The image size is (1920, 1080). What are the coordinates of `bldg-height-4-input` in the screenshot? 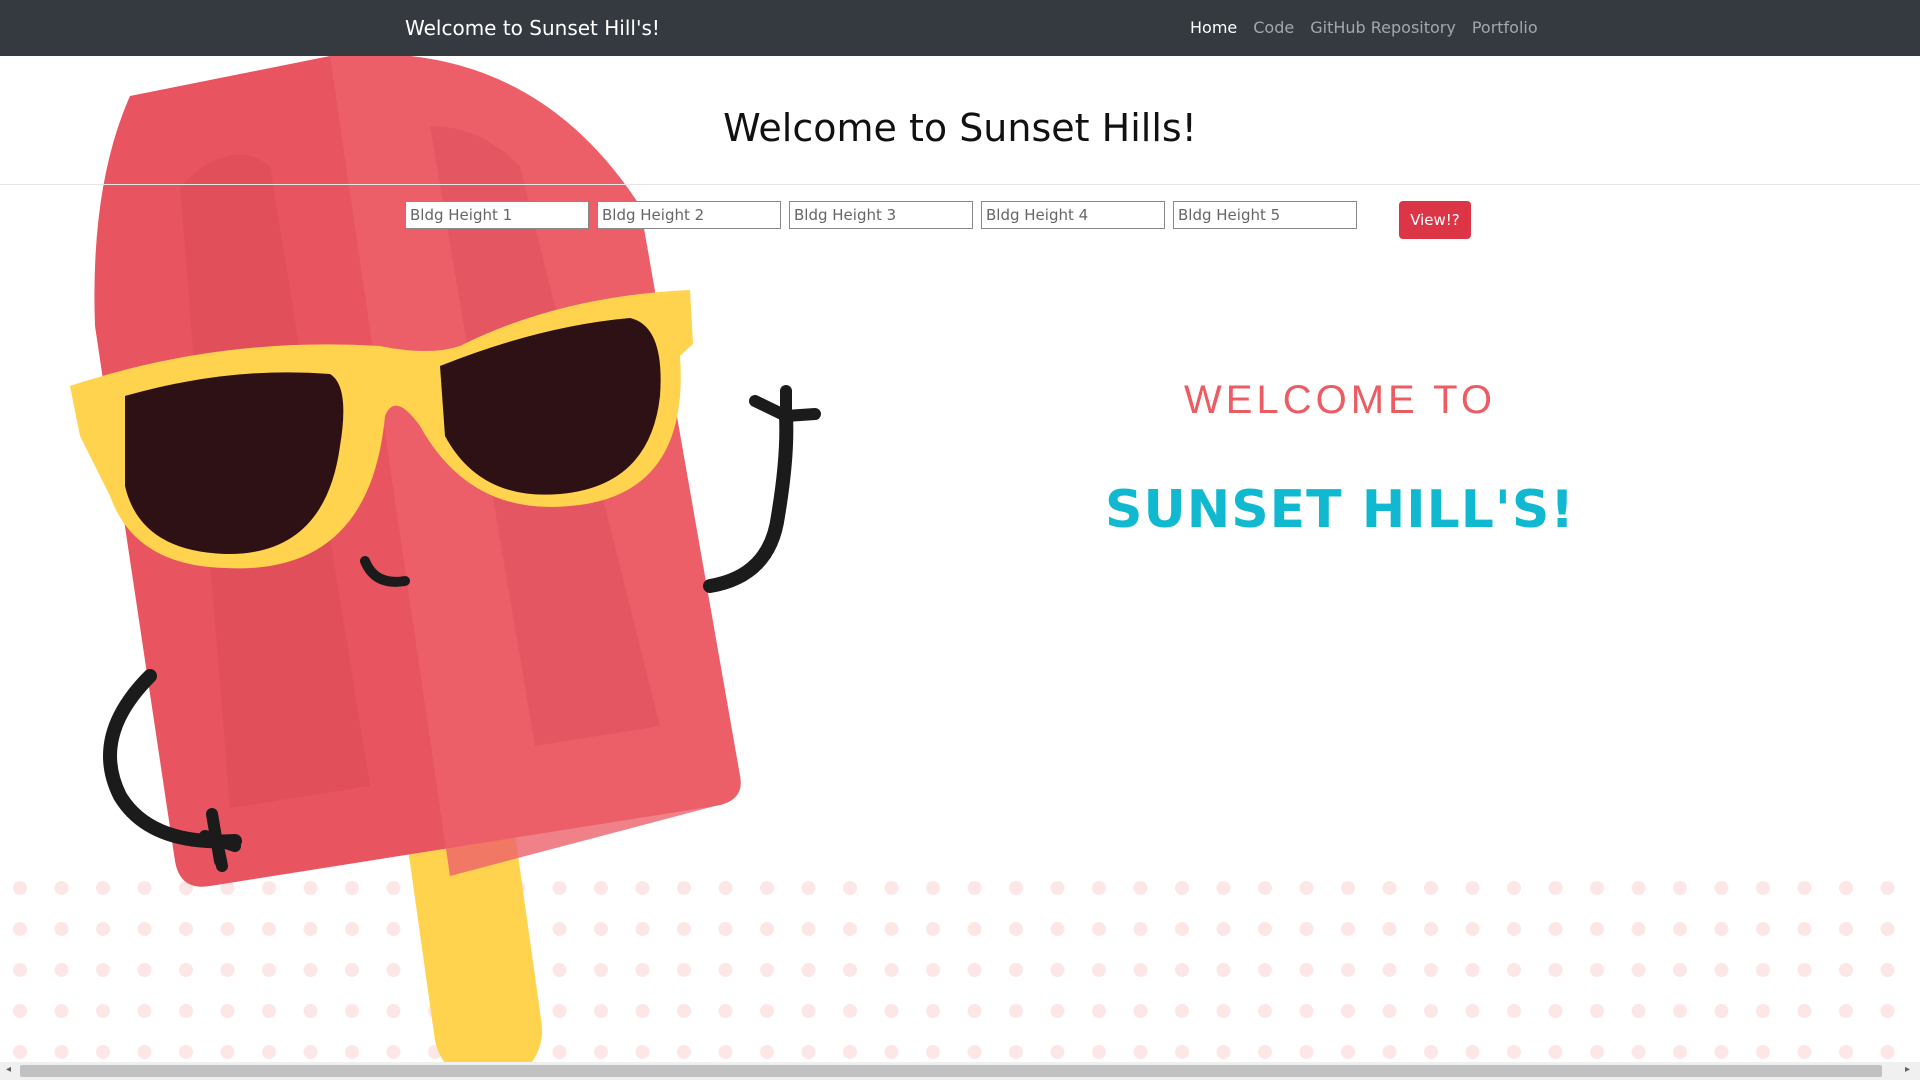 It's located at (1073, 215).